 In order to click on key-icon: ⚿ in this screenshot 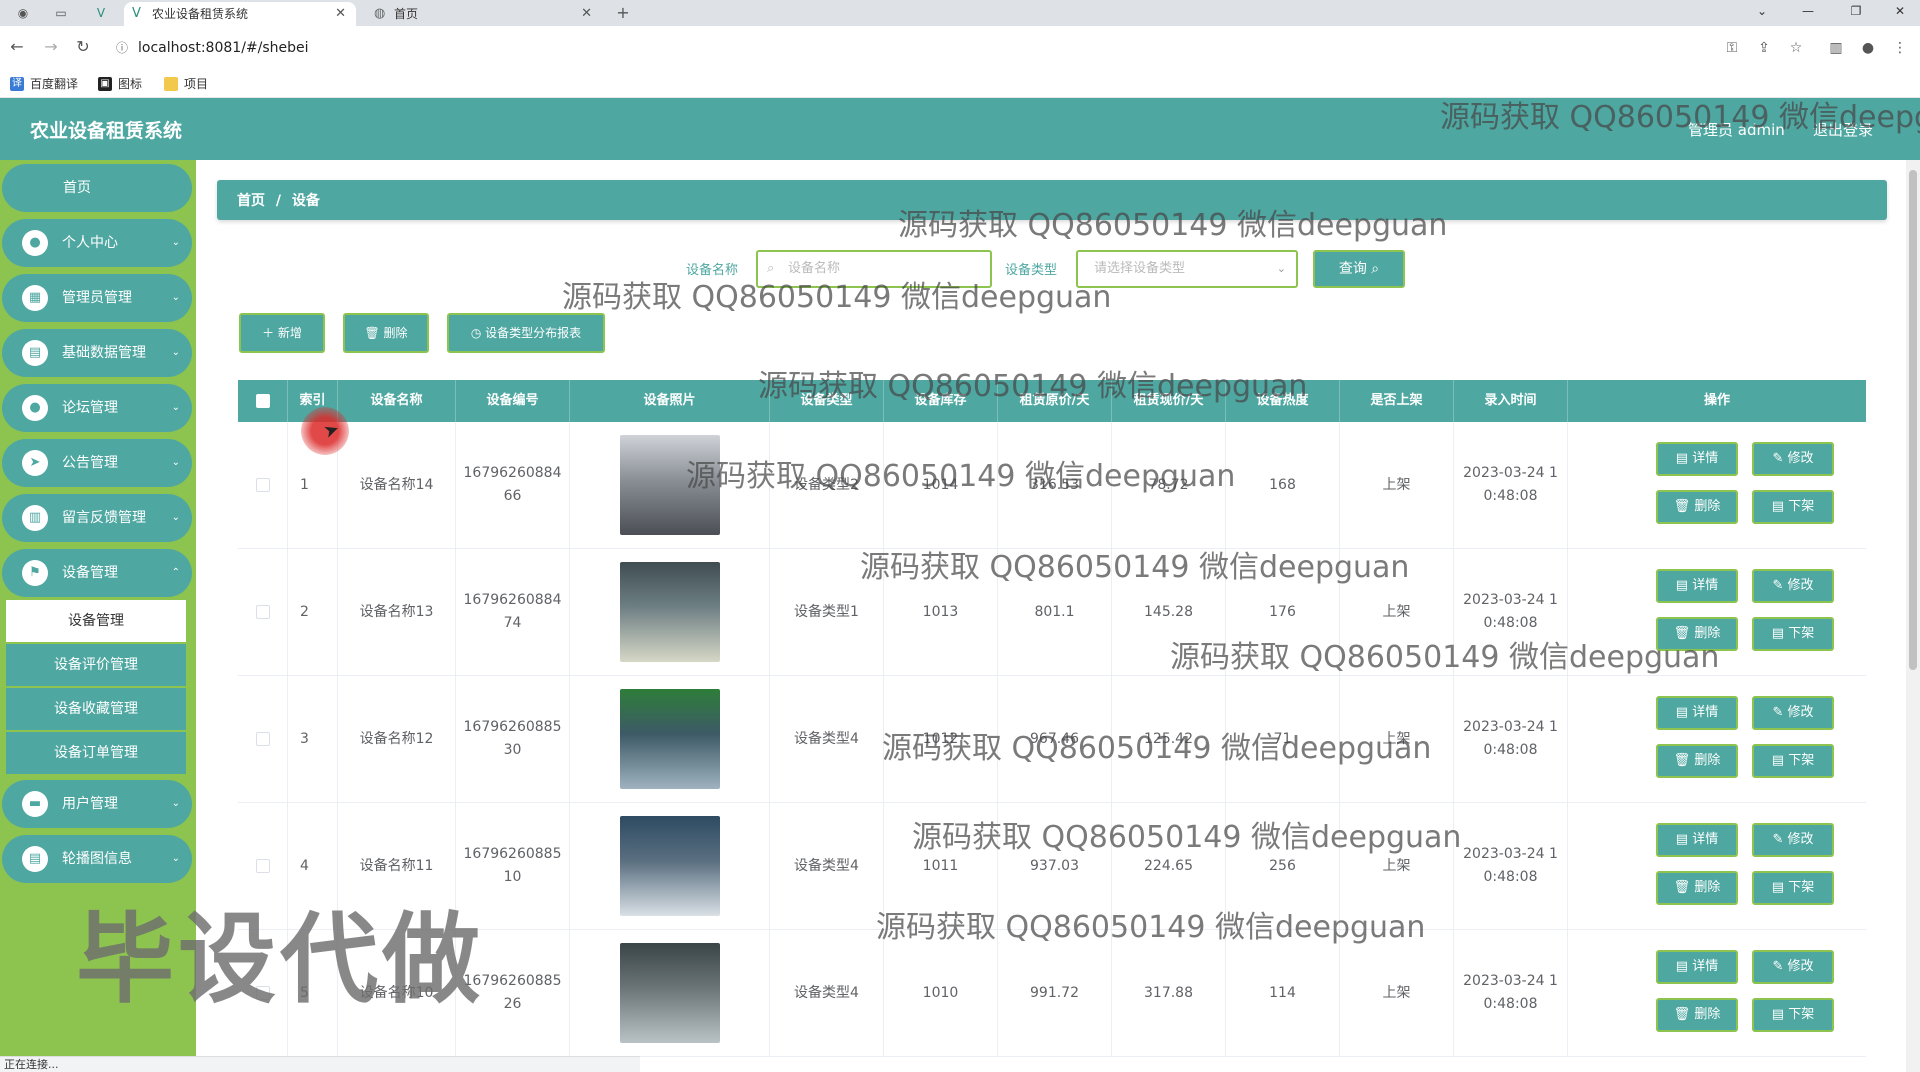, I will do `click(1732, 48)`.